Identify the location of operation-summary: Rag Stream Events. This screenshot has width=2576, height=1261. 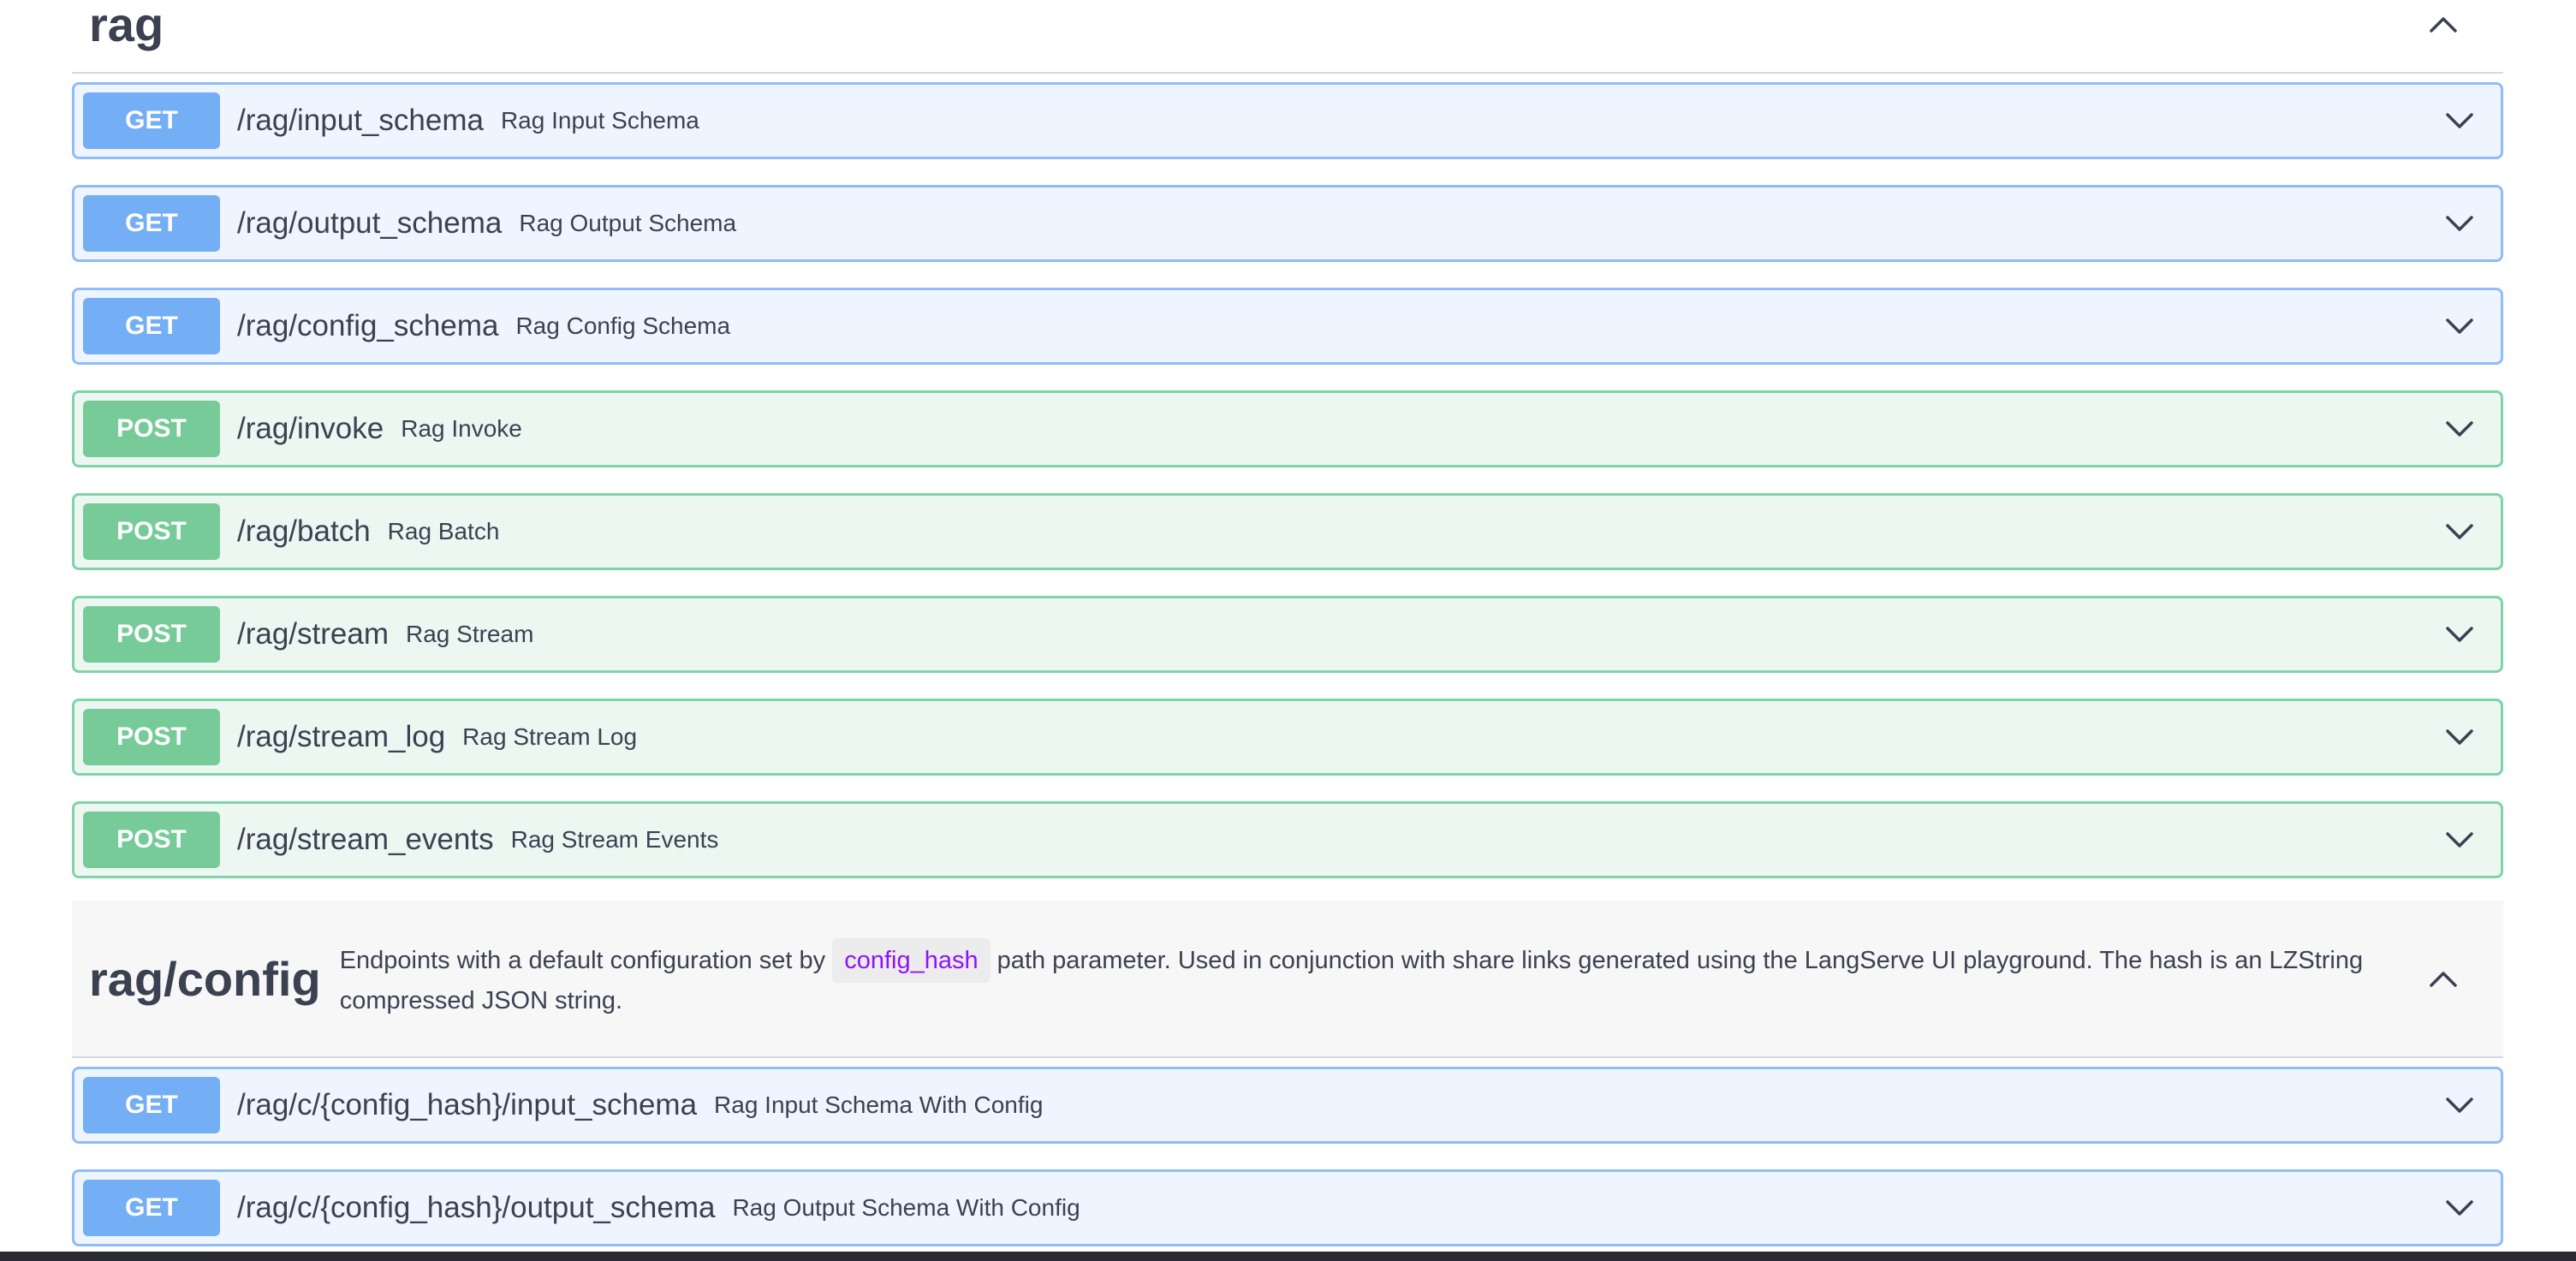
(615, 839).